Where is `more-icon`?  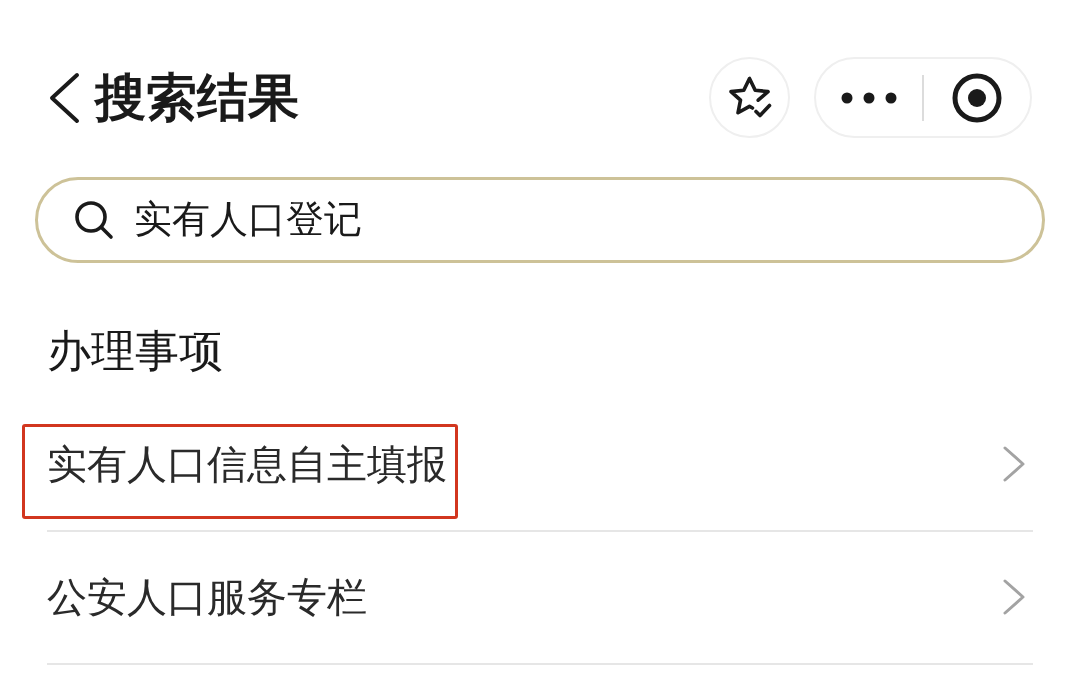 more-icon is located at coordinates (869, 97).